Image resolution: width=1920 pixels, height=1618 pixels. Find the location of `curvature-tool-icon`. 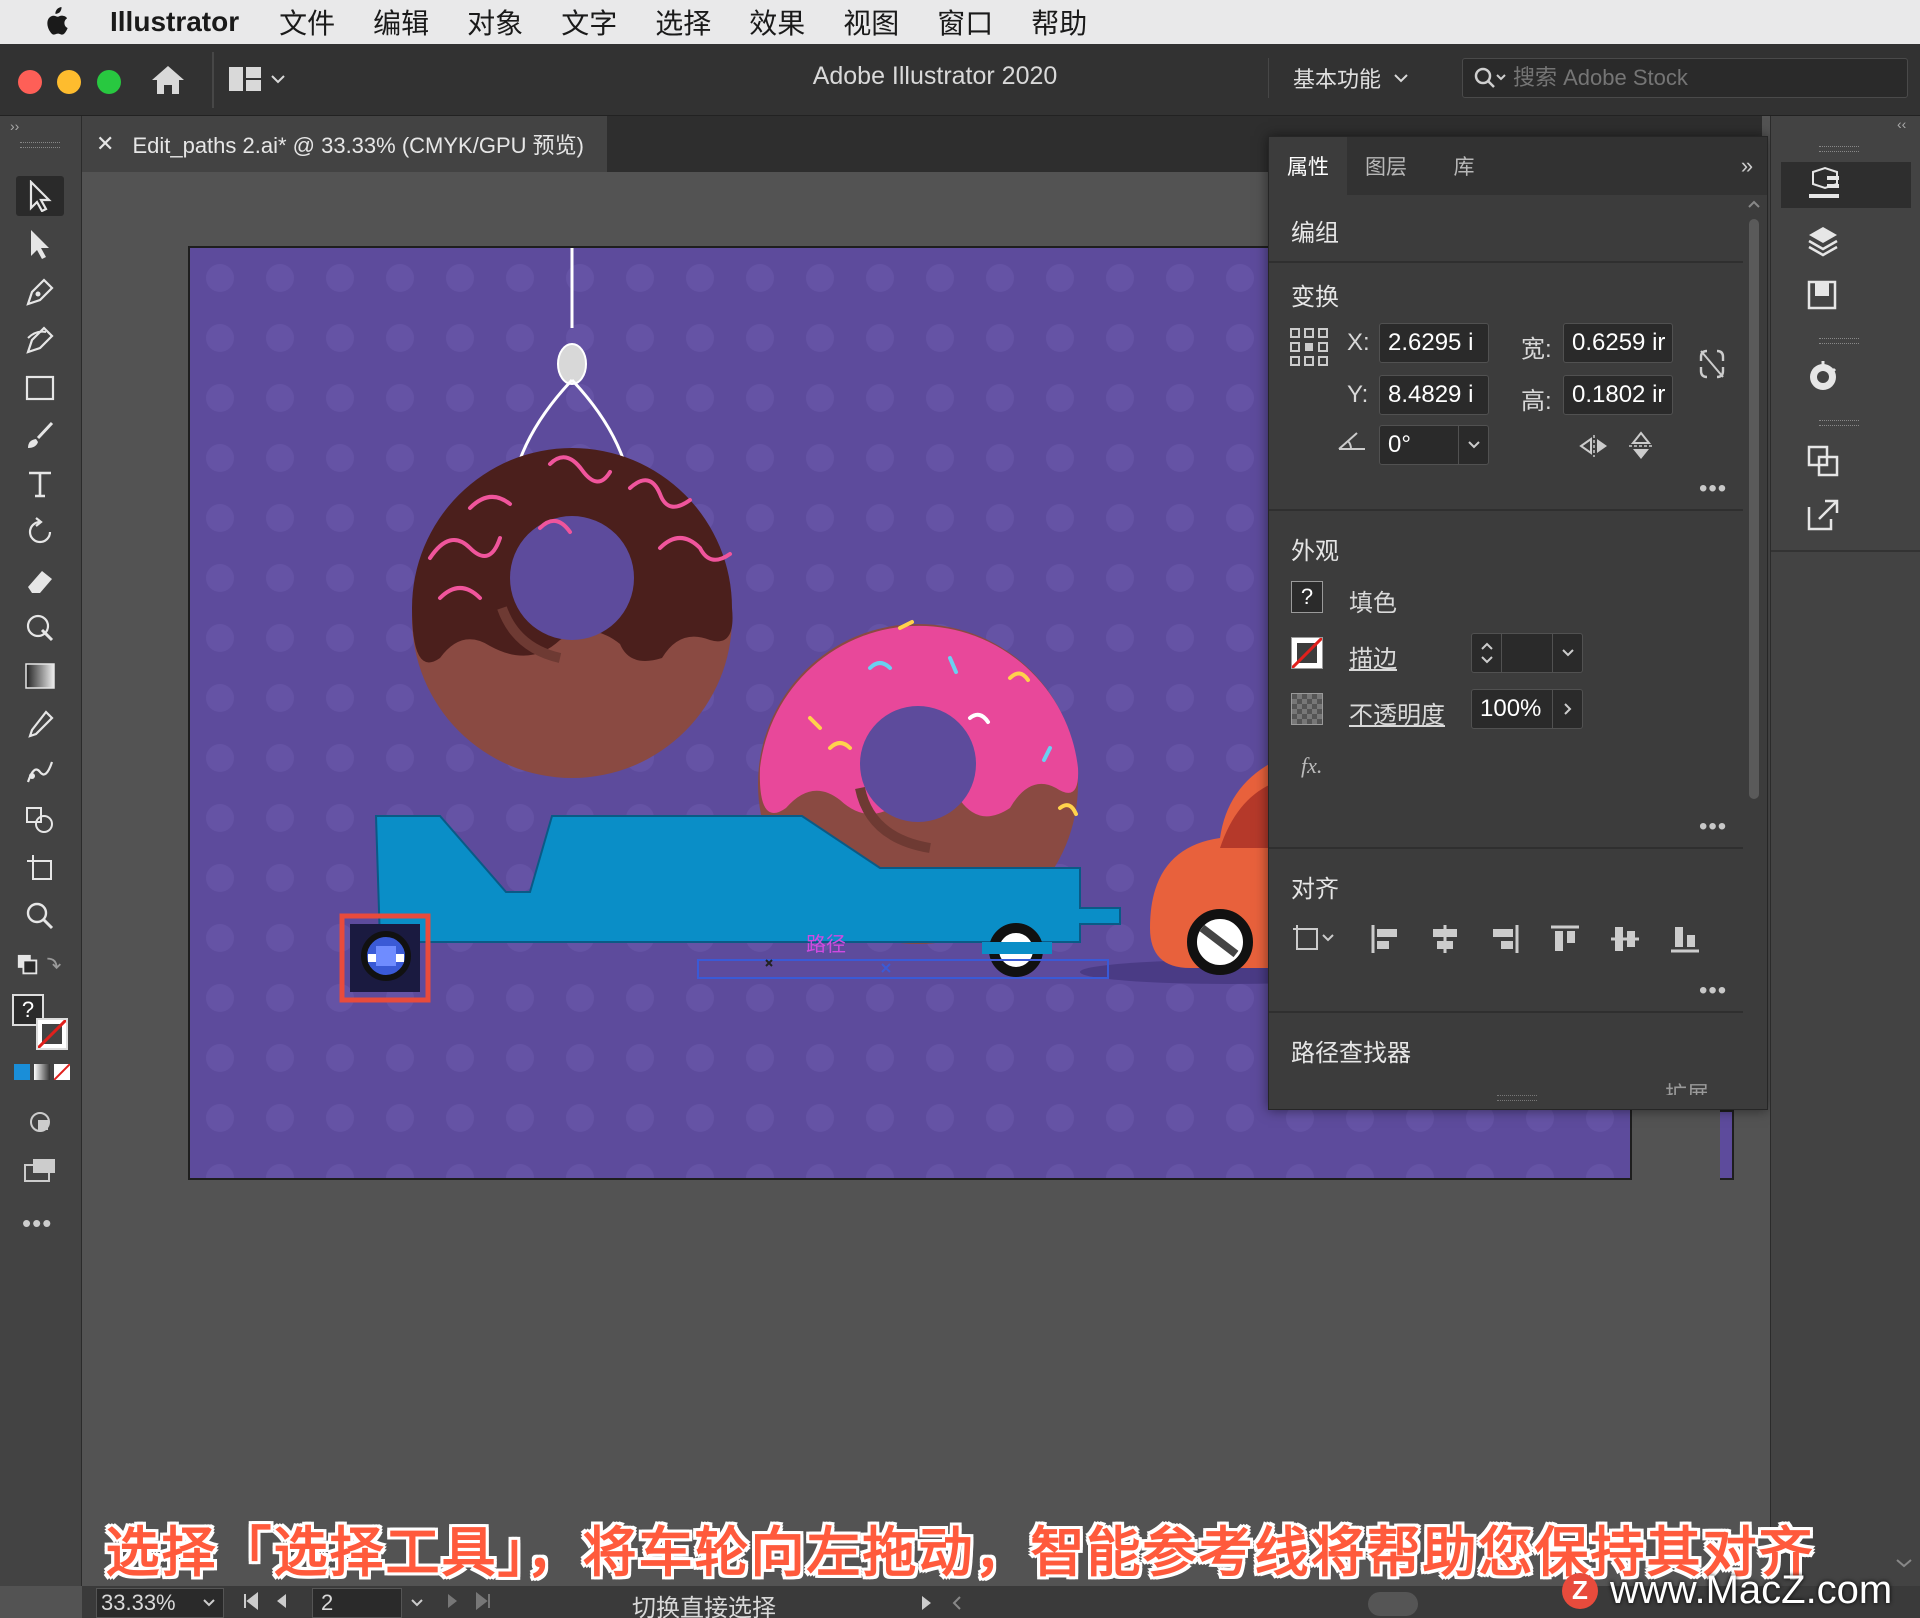

curvature-tool-icon is located at coordinates (40, 340).